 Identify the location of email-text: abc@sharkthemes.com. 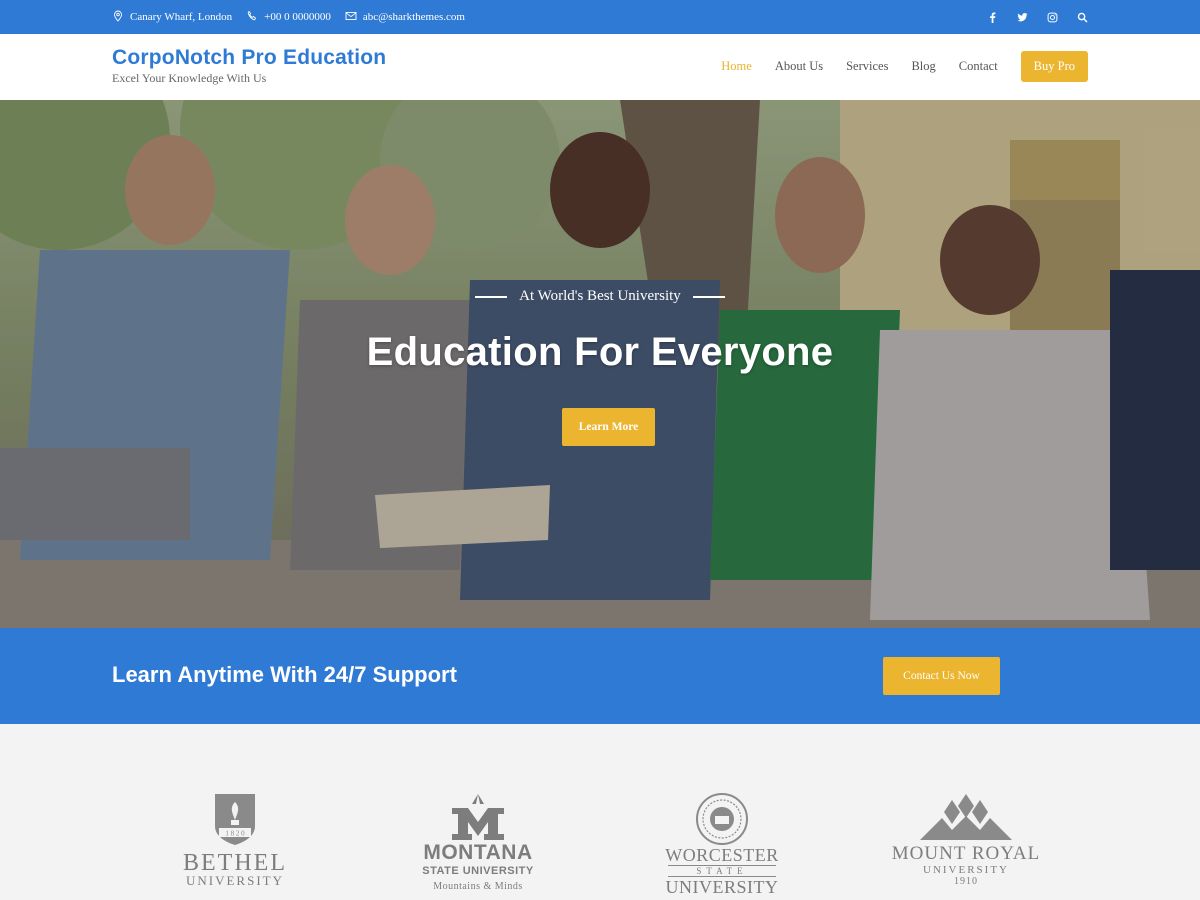
(413, 17).